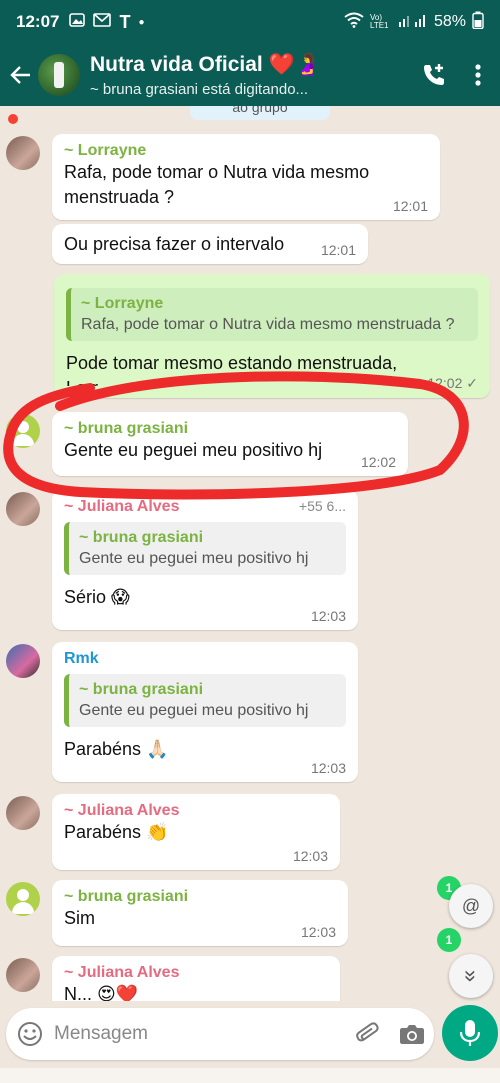  I want to click on attach-button, so click(368, 1034).